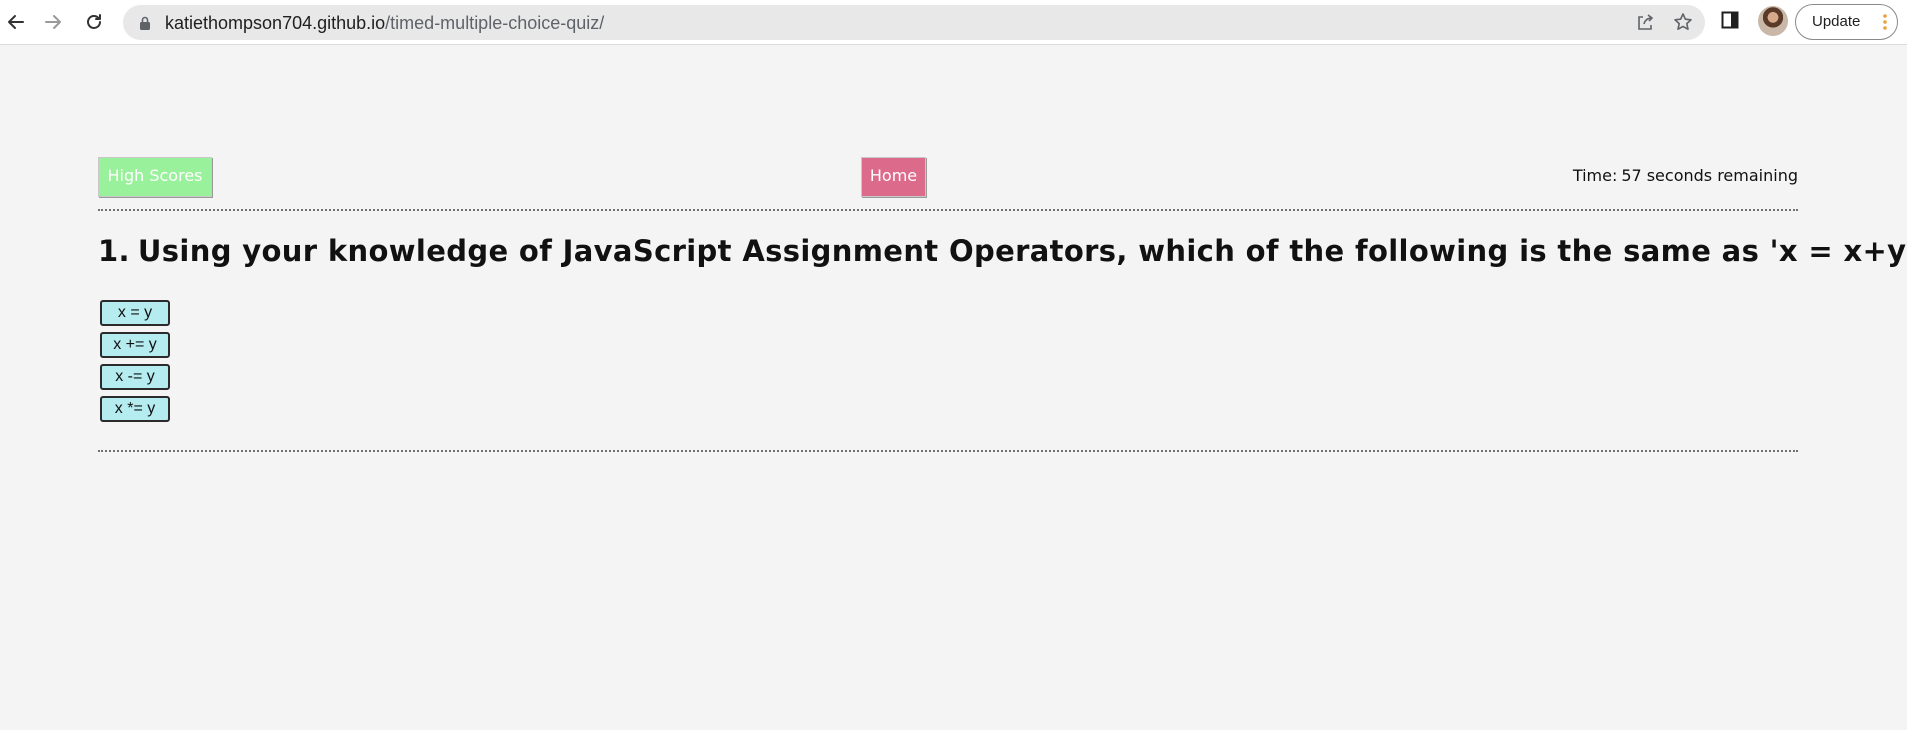  What do you see at coordinates (135, 377) in the screenshot?
I see `answer-button: x -= y` at bounding box center [135, 377].